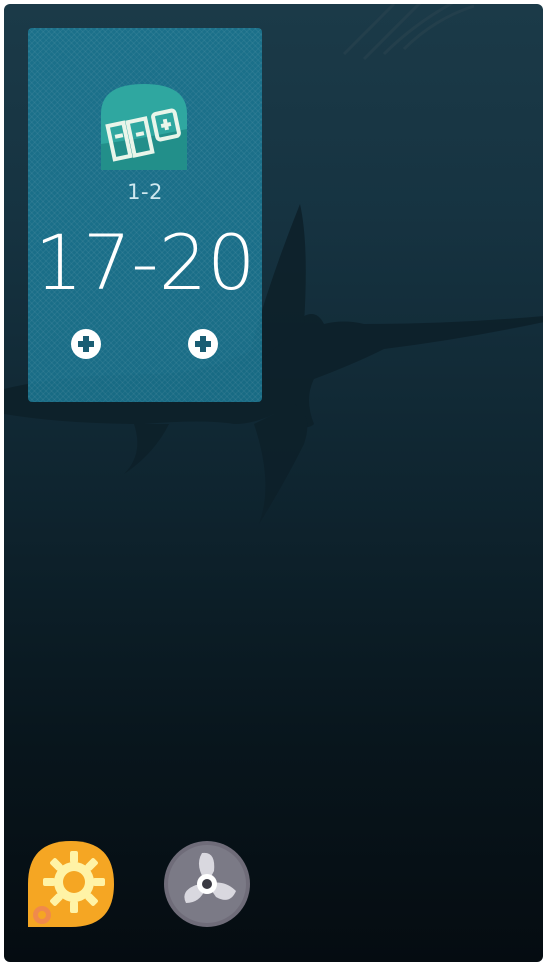 The image size is (547, 966). Describe the element at coordinates (408, 32) in the screenshot. I see `background-seaweed` at that location.